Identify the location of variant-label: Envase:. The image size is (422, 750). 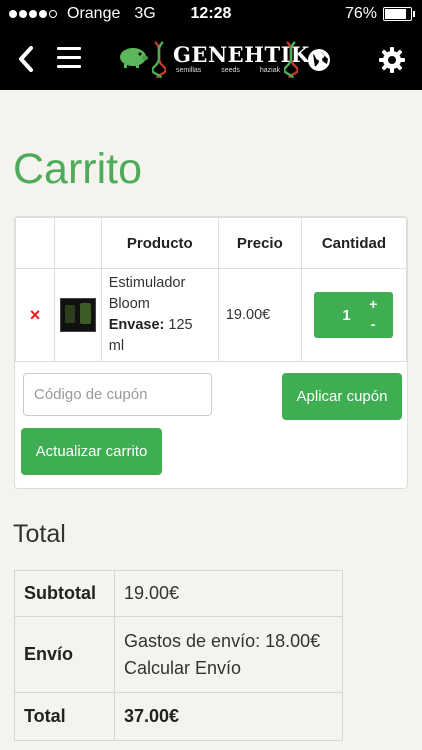
(136, 325).